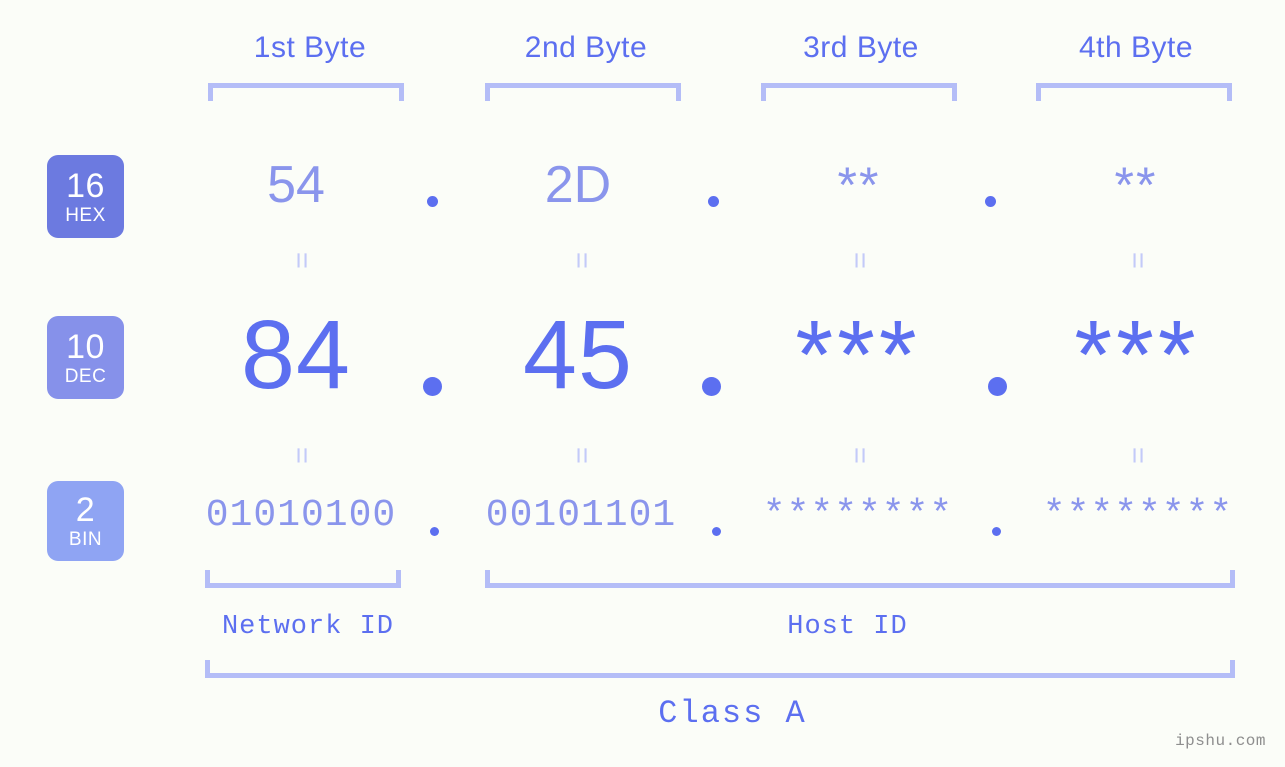  I want to click on network-id-bracket, so click(303, 579).